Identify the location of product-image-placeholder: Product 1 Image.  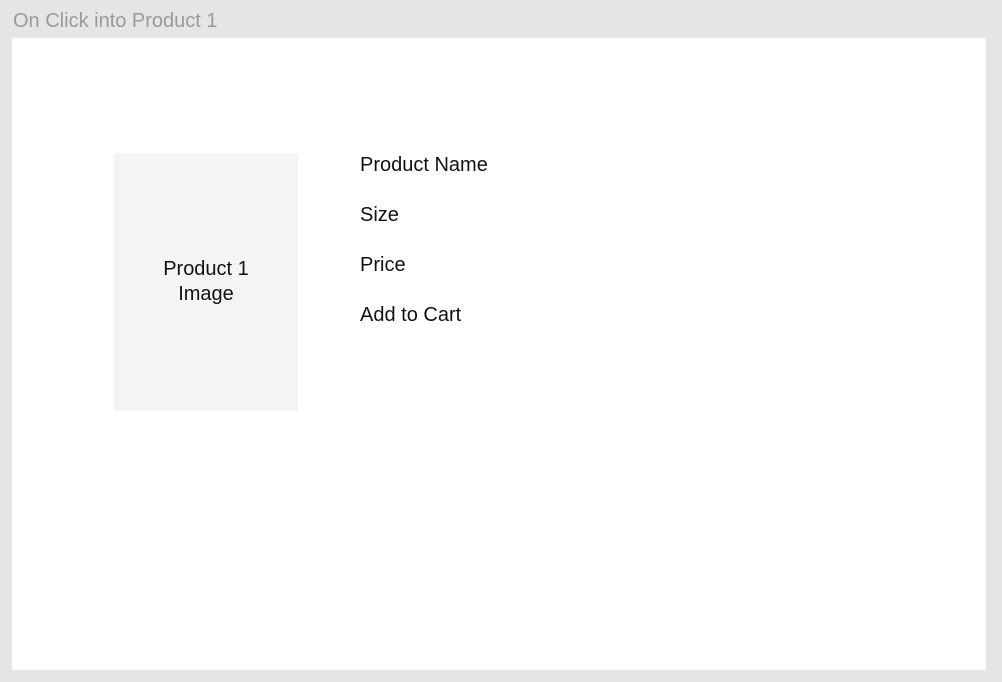
(206, 282).